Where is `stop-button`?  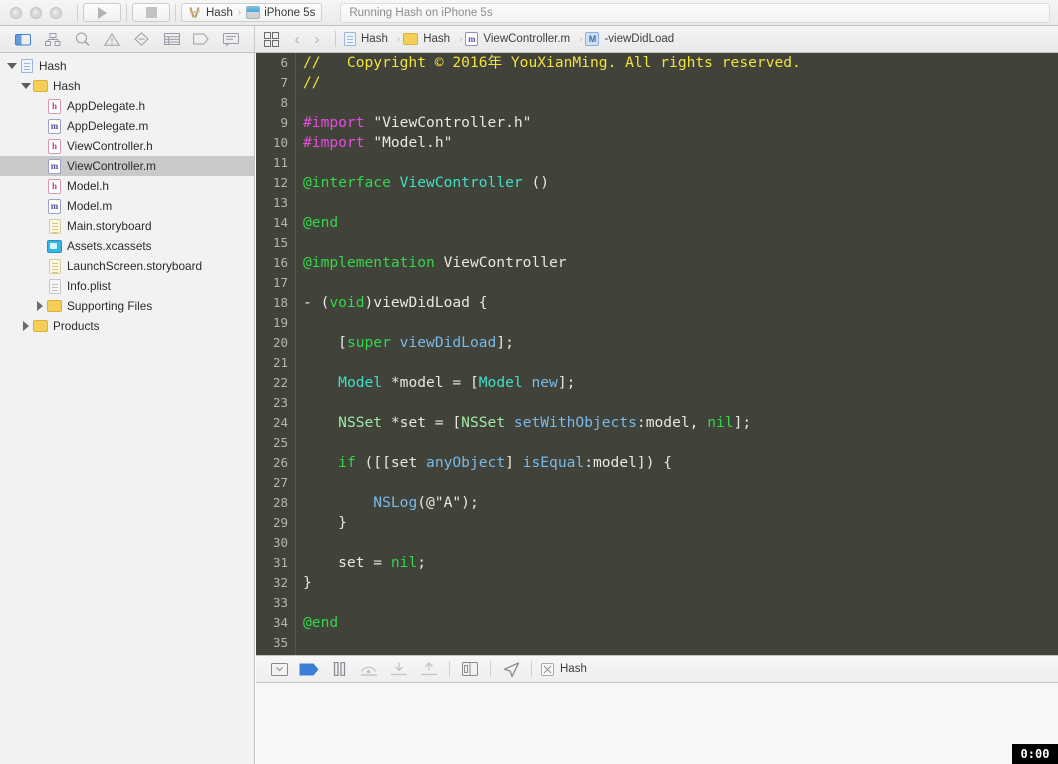
stop-button is located at coordinates (151, 12).